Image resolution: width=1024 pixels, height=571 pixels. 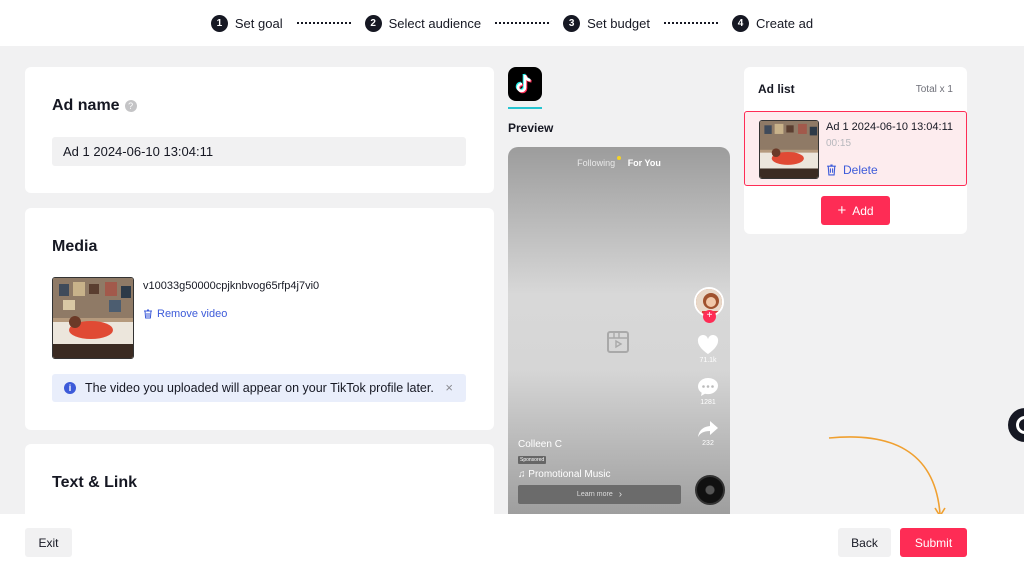 What do you see at coordinates (219, 23) in the screenshot?
I see `step-number: 1` at bounding box center [219, 23].